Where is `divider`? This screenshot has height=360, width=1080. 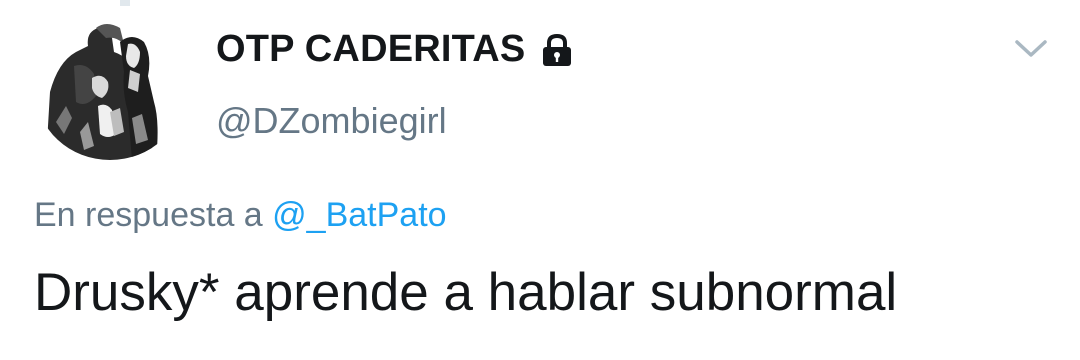
divider is located at coordinates (125, 3).